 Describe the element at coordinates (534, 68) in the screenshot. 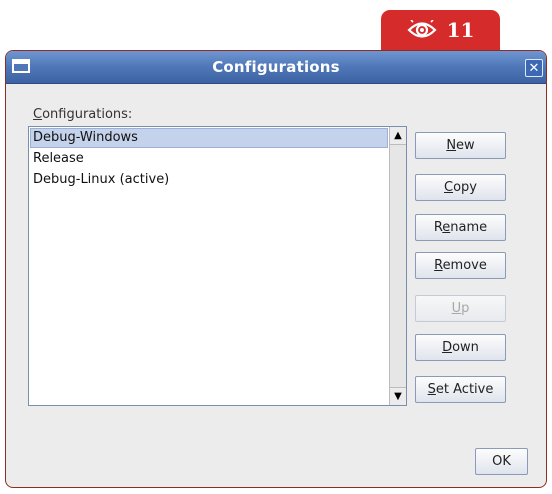

I see `close-icon: ✕` at that location.